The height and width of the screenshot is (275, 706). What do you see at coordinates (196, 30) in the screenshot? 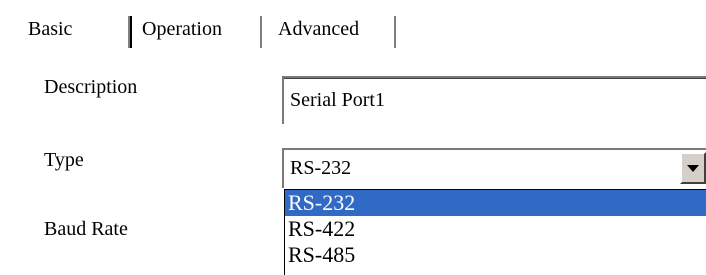
I see `tab-operation: Operation` at bounding box center [196, 30].